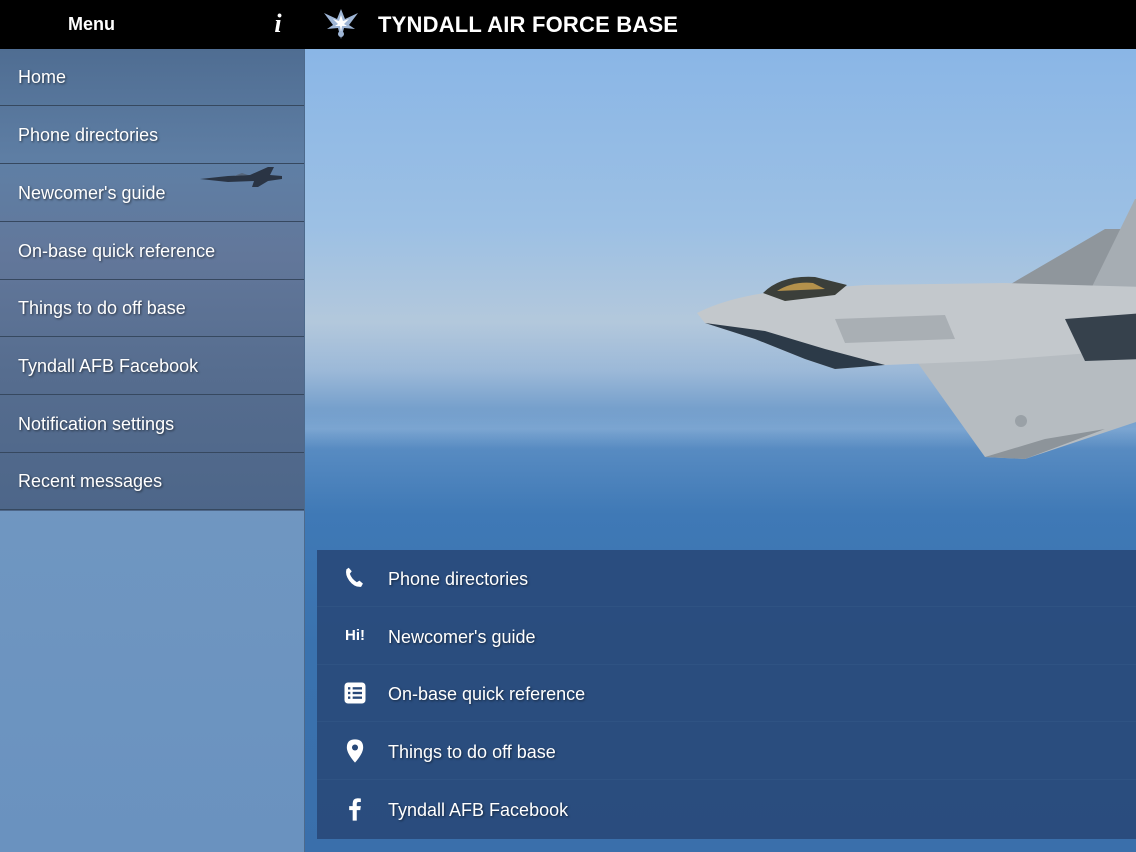 The height and width of the screenshot is (852, 1136). Describe the element at coordinates (278, 24) in the screenshot. I see `info-button: i` at that location.